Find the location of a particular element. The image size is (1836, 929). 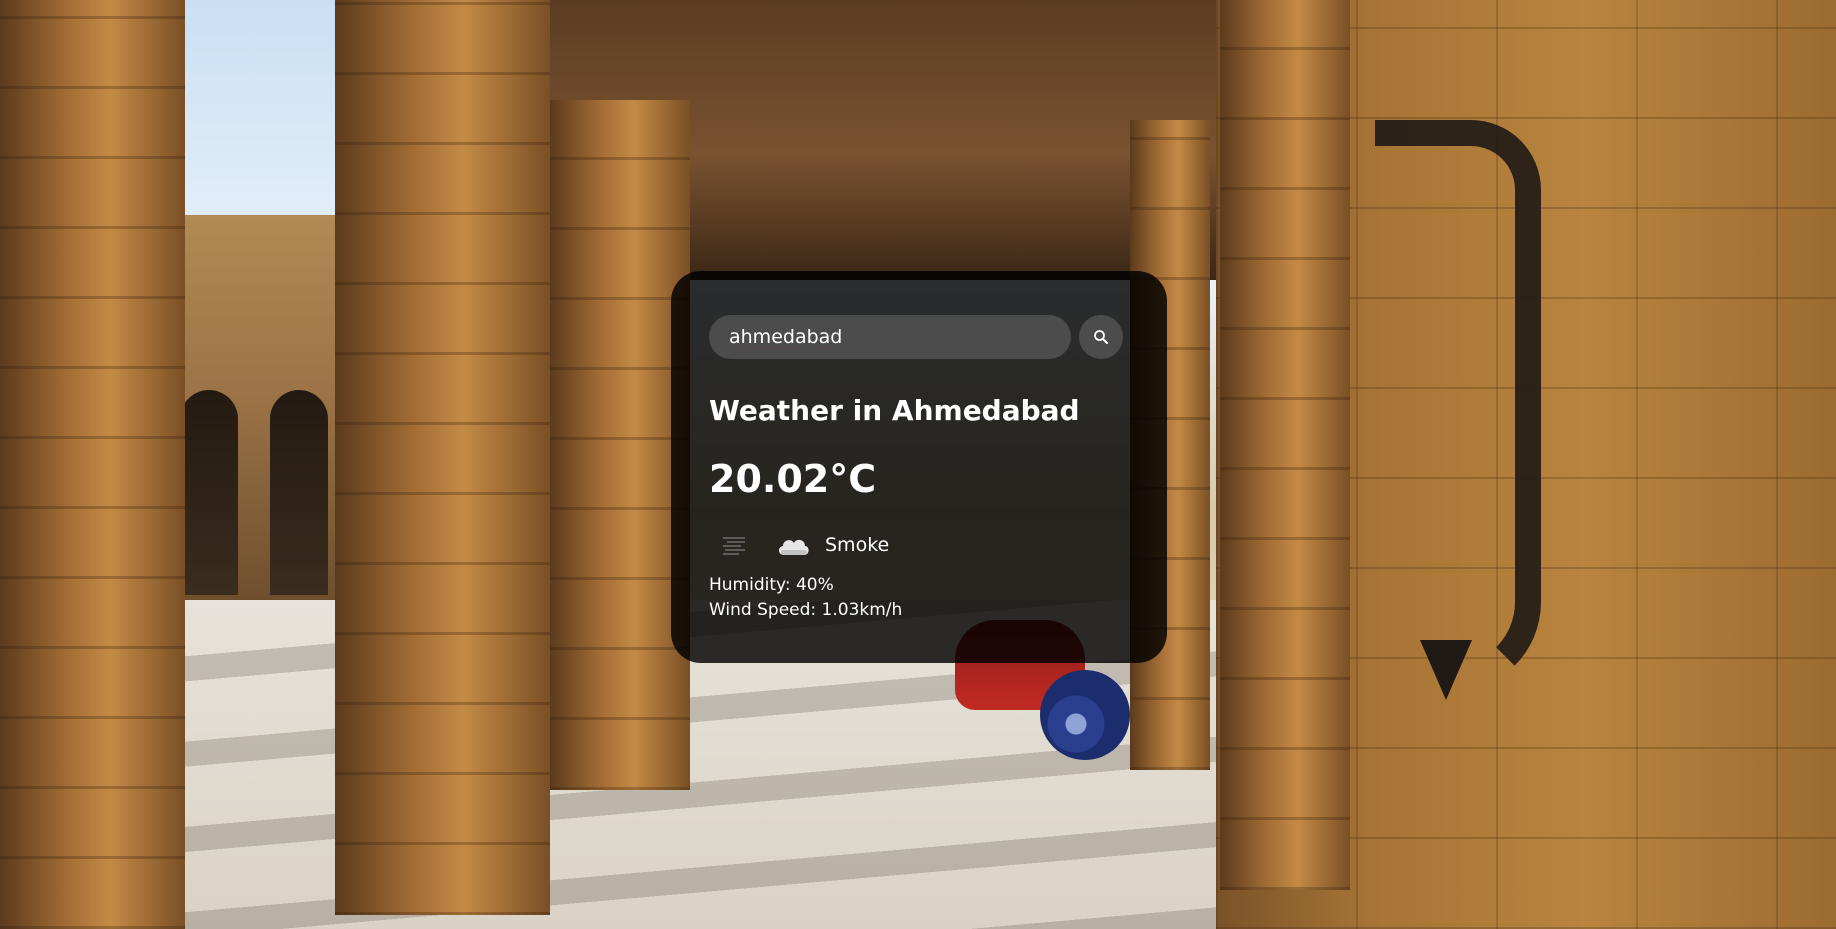

weather-condition: Smoke is located at coordinates (804, 545).